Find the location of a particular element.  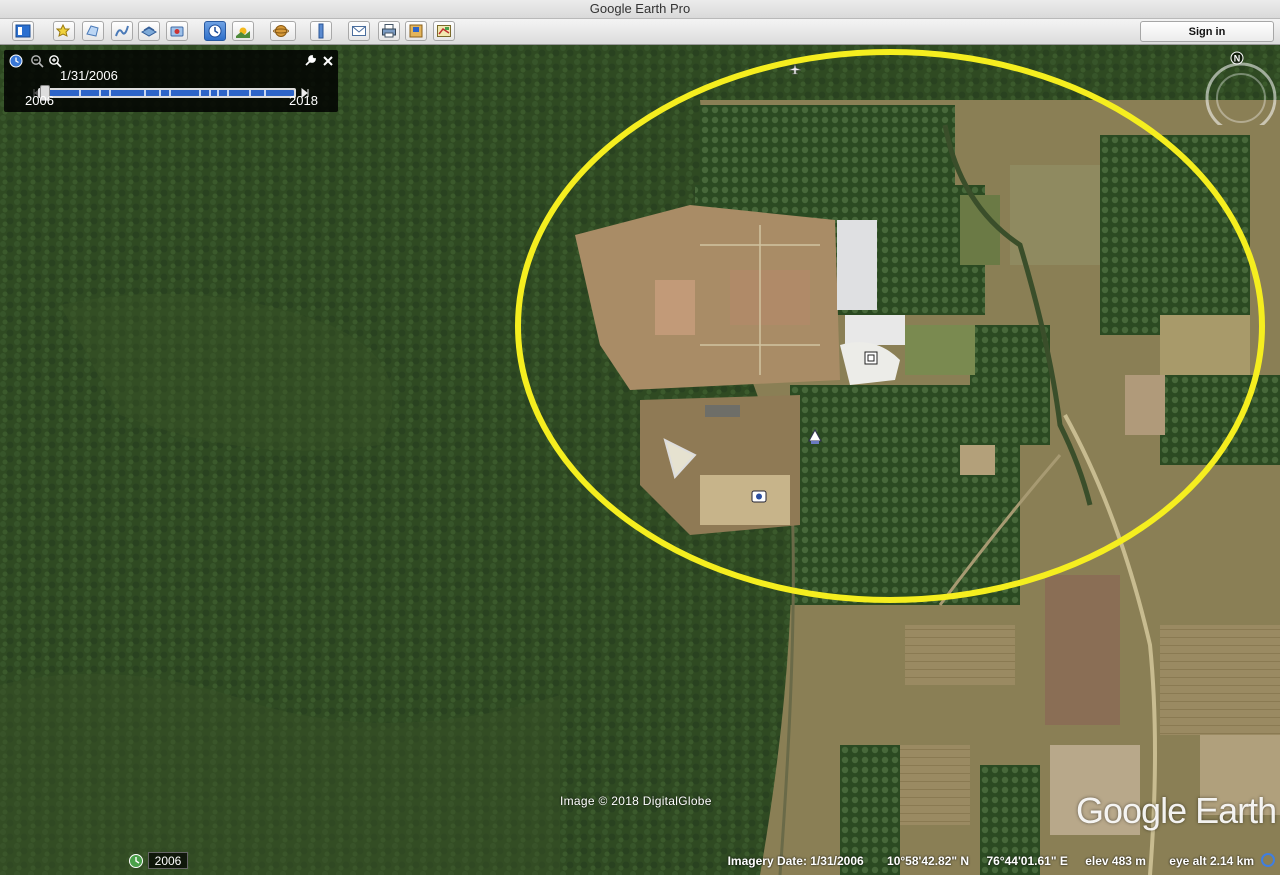

save-image-icon is located at coordinates (416, 31).